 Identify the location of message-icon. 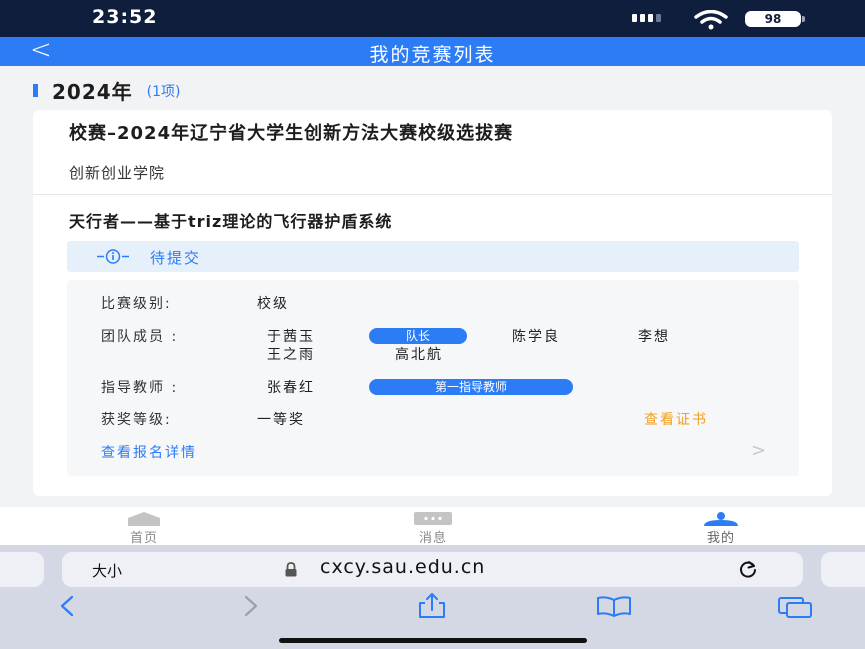
(433, 518).